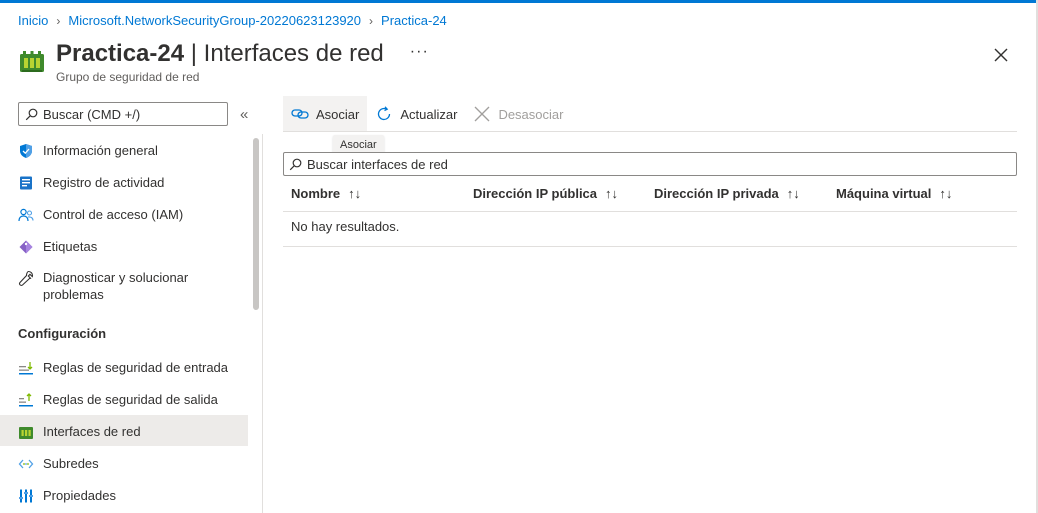 This screenshot has width=1038, height=513. What do you see at coordinates (26, 247) in the screenshot?
I see `tag-icon` at bounding box center [26, 247].